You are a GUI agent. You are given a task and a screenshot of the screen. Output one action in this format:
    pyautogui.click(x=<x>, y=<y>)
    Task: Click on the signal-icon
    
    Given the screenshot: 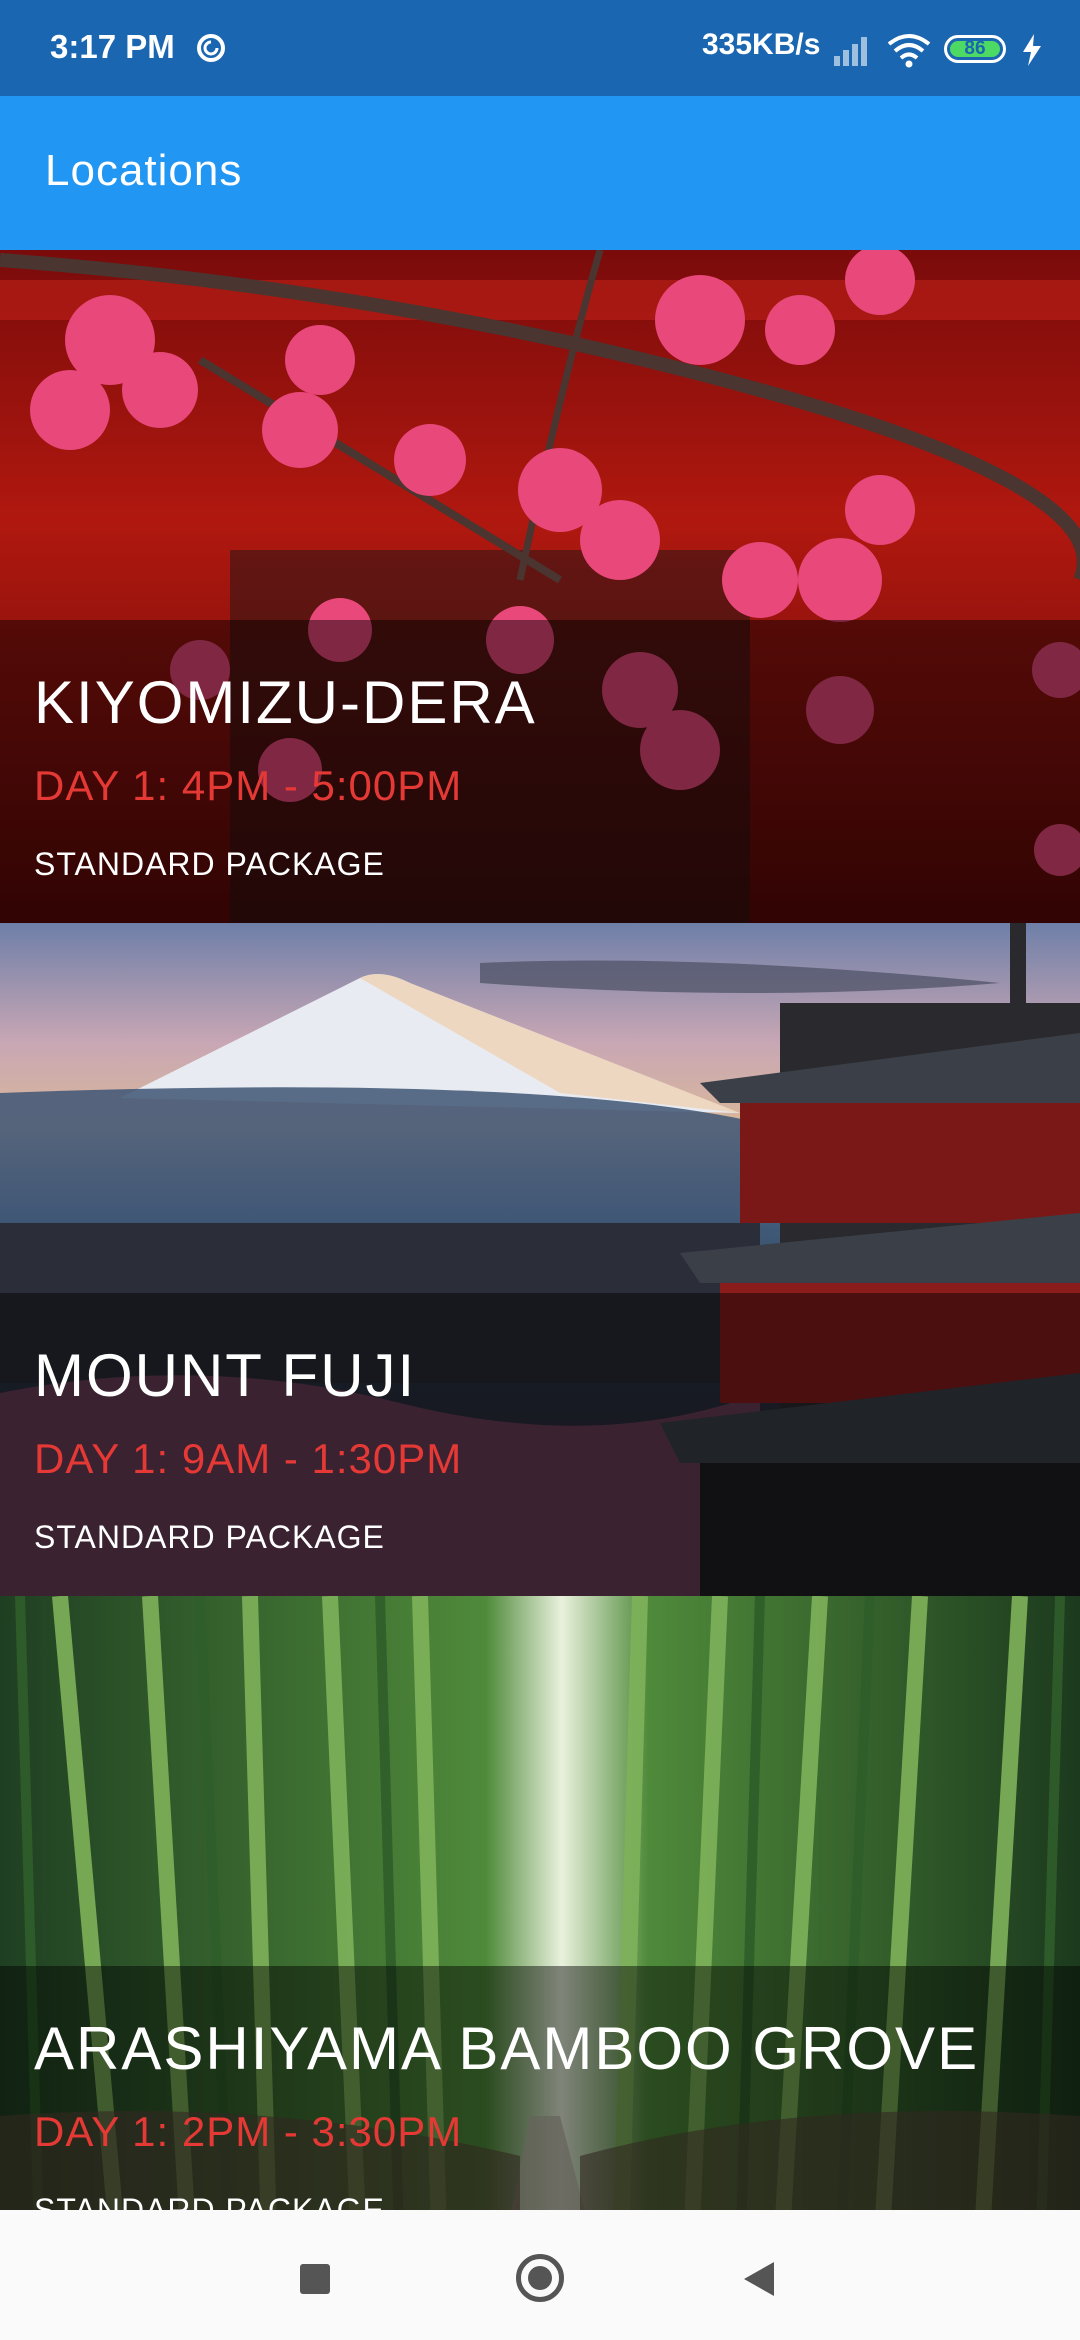 What is the action you would take?
    pyautogui.click(x=850, y=51)
    